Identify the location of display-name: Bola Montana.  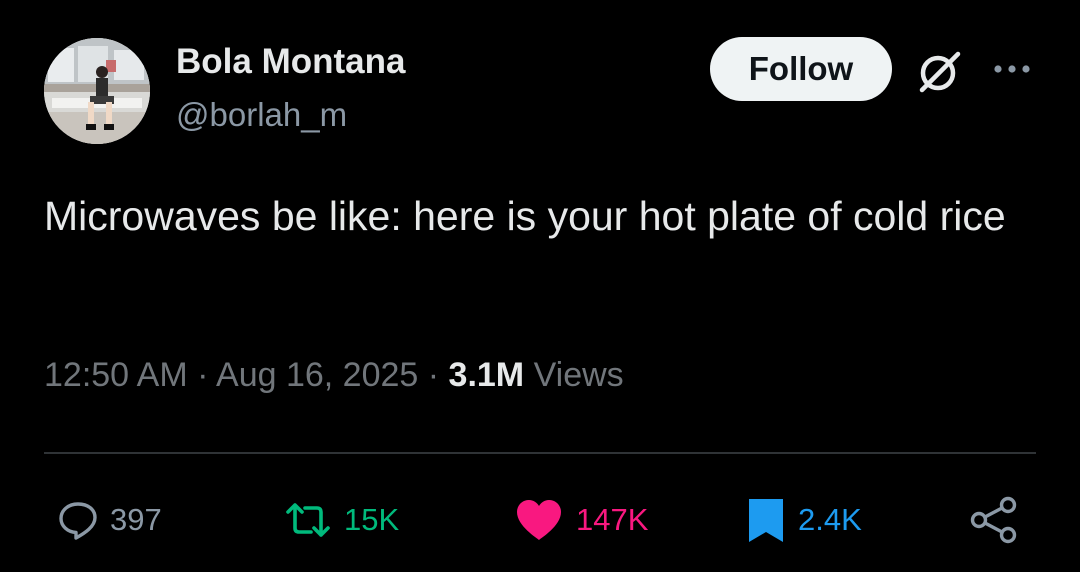
(290, 62).